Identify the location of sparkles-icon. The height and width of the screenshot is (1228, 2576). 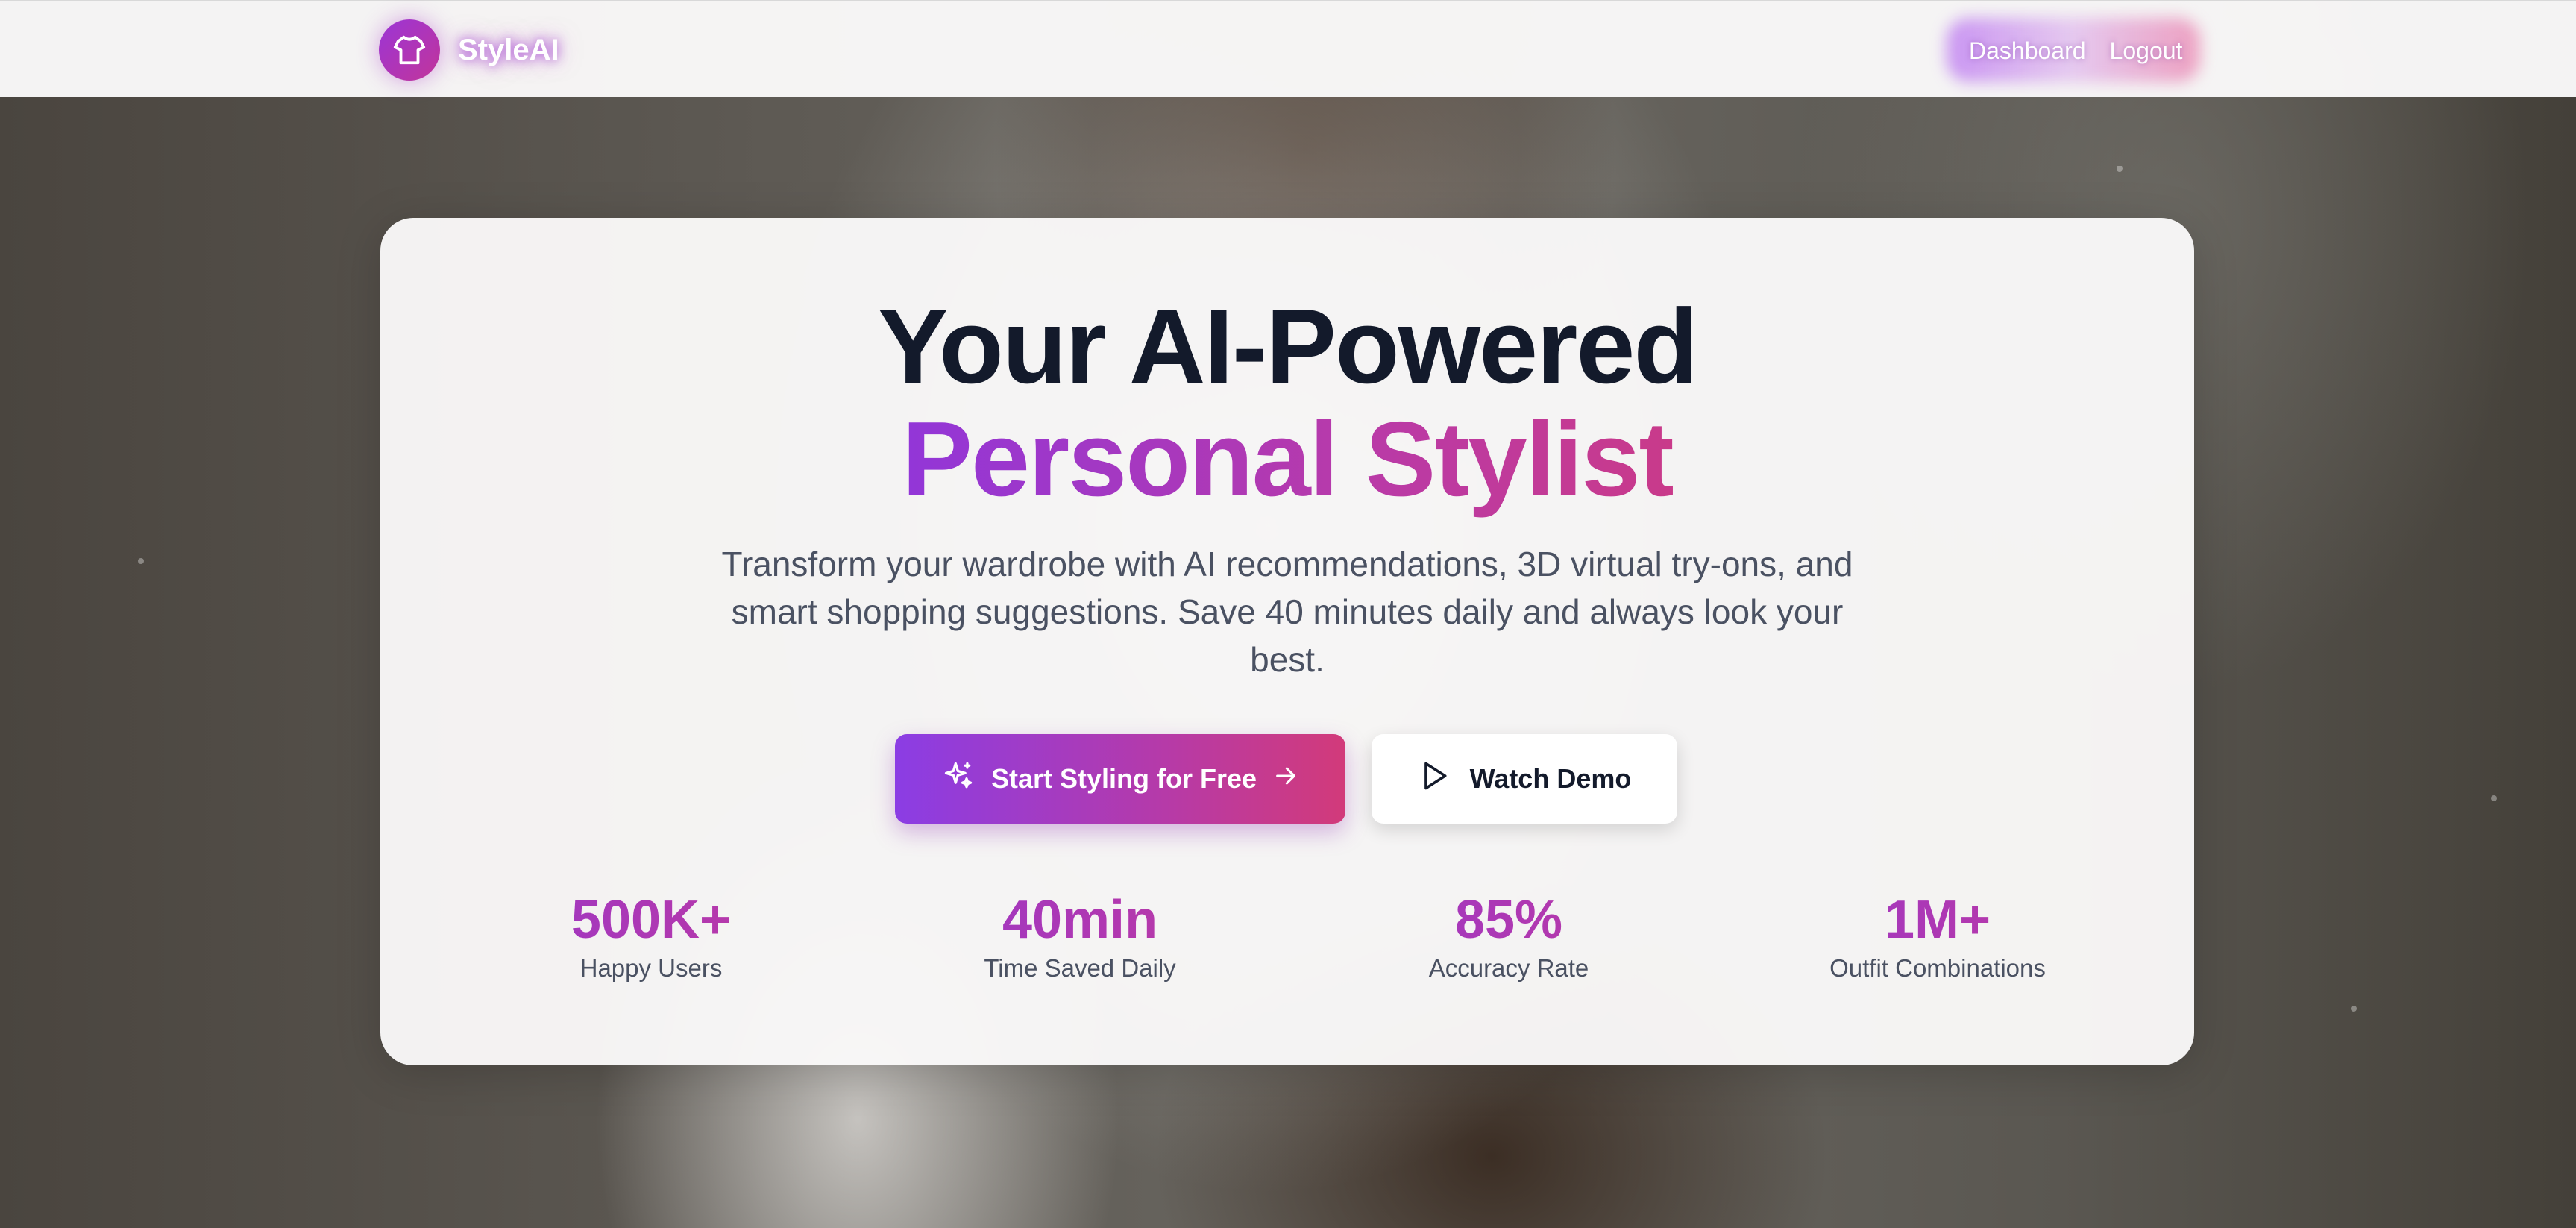
(959, 779).